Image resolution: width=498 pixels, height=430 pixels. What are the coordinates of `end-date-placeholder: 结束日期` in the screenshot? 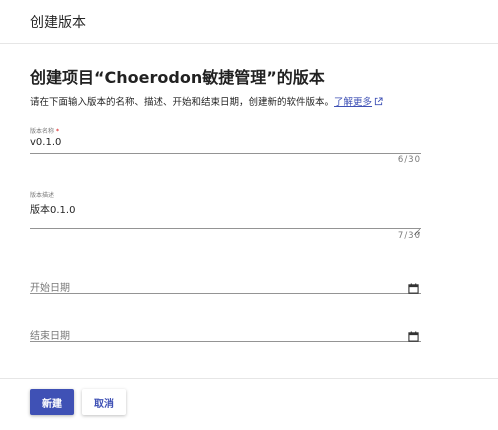 It's located at (50, 336).